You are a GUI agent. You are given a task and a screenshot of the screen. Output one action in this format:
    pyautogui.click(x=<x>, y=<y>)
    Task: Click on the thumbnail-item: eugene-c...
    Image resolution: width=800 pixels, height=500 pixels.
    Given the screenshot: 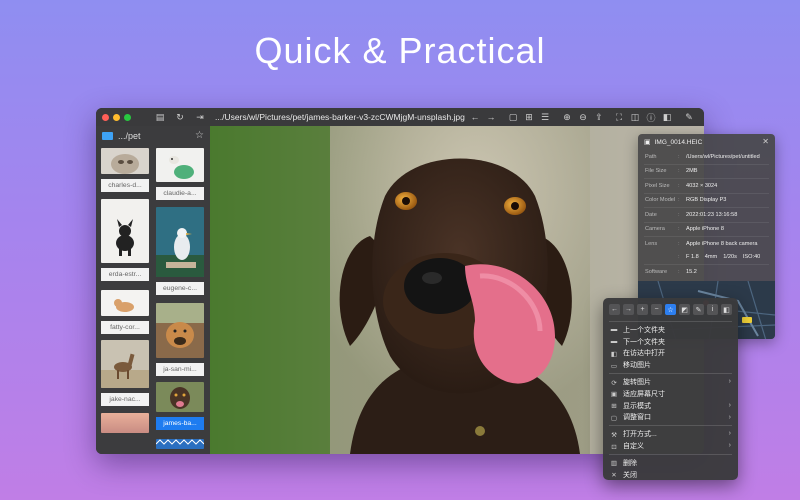 What is the action you would take?
    pyautogui.click(x=180, y=251)
    